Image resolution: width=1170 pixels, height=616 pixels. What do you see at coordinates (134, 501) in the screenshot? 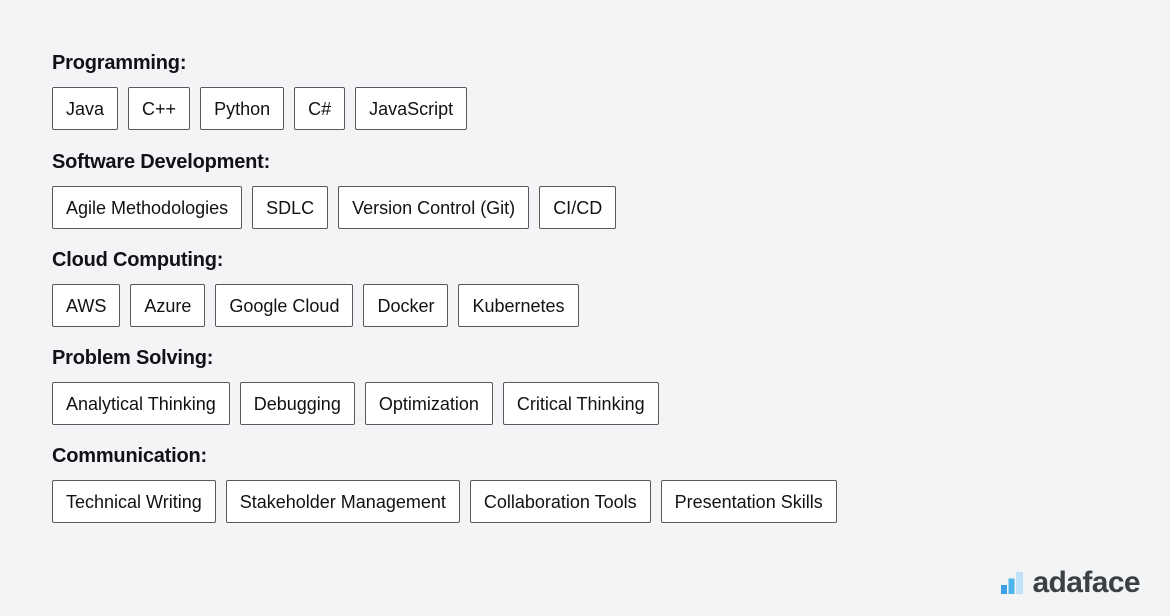
I see `skill-chip: Technical Writing` at bounding box center [134, 501].